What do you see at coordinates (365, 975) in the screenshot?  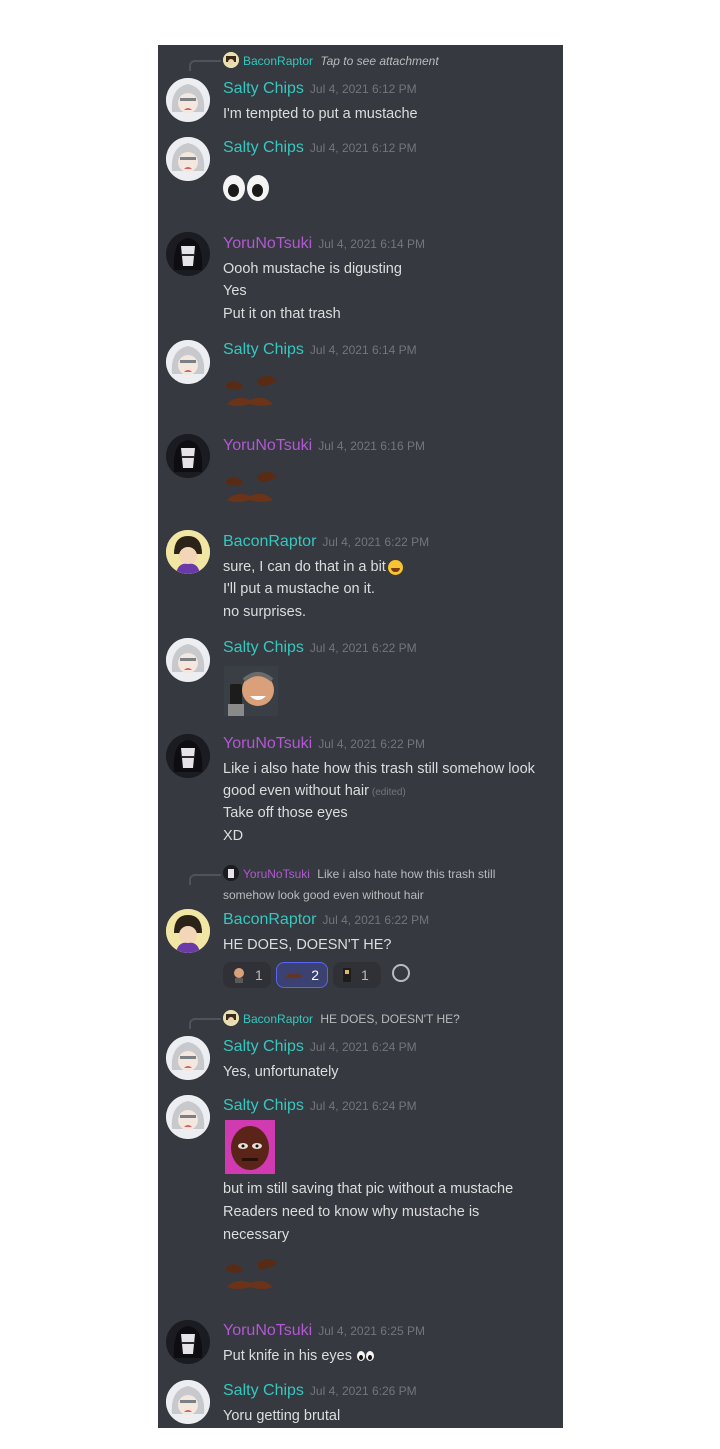 I see `reaction-count: 1` at bounding box center [365, 975].